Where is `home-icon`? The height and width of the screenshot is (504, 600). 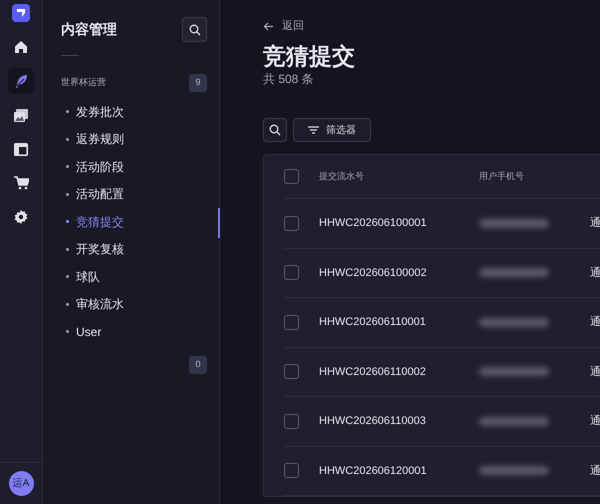
home-icon is located at coordinates (21, 47).